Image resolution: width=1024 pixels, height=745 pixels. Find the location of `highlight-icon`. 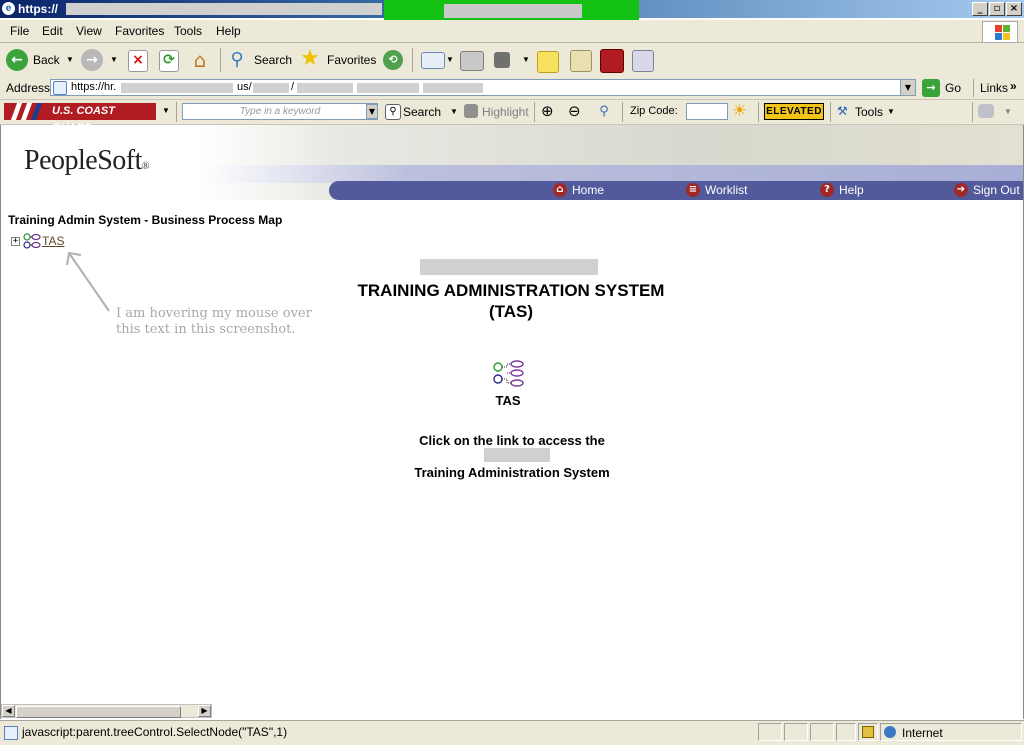

highlight-icon is located at coordinates (471, 111).